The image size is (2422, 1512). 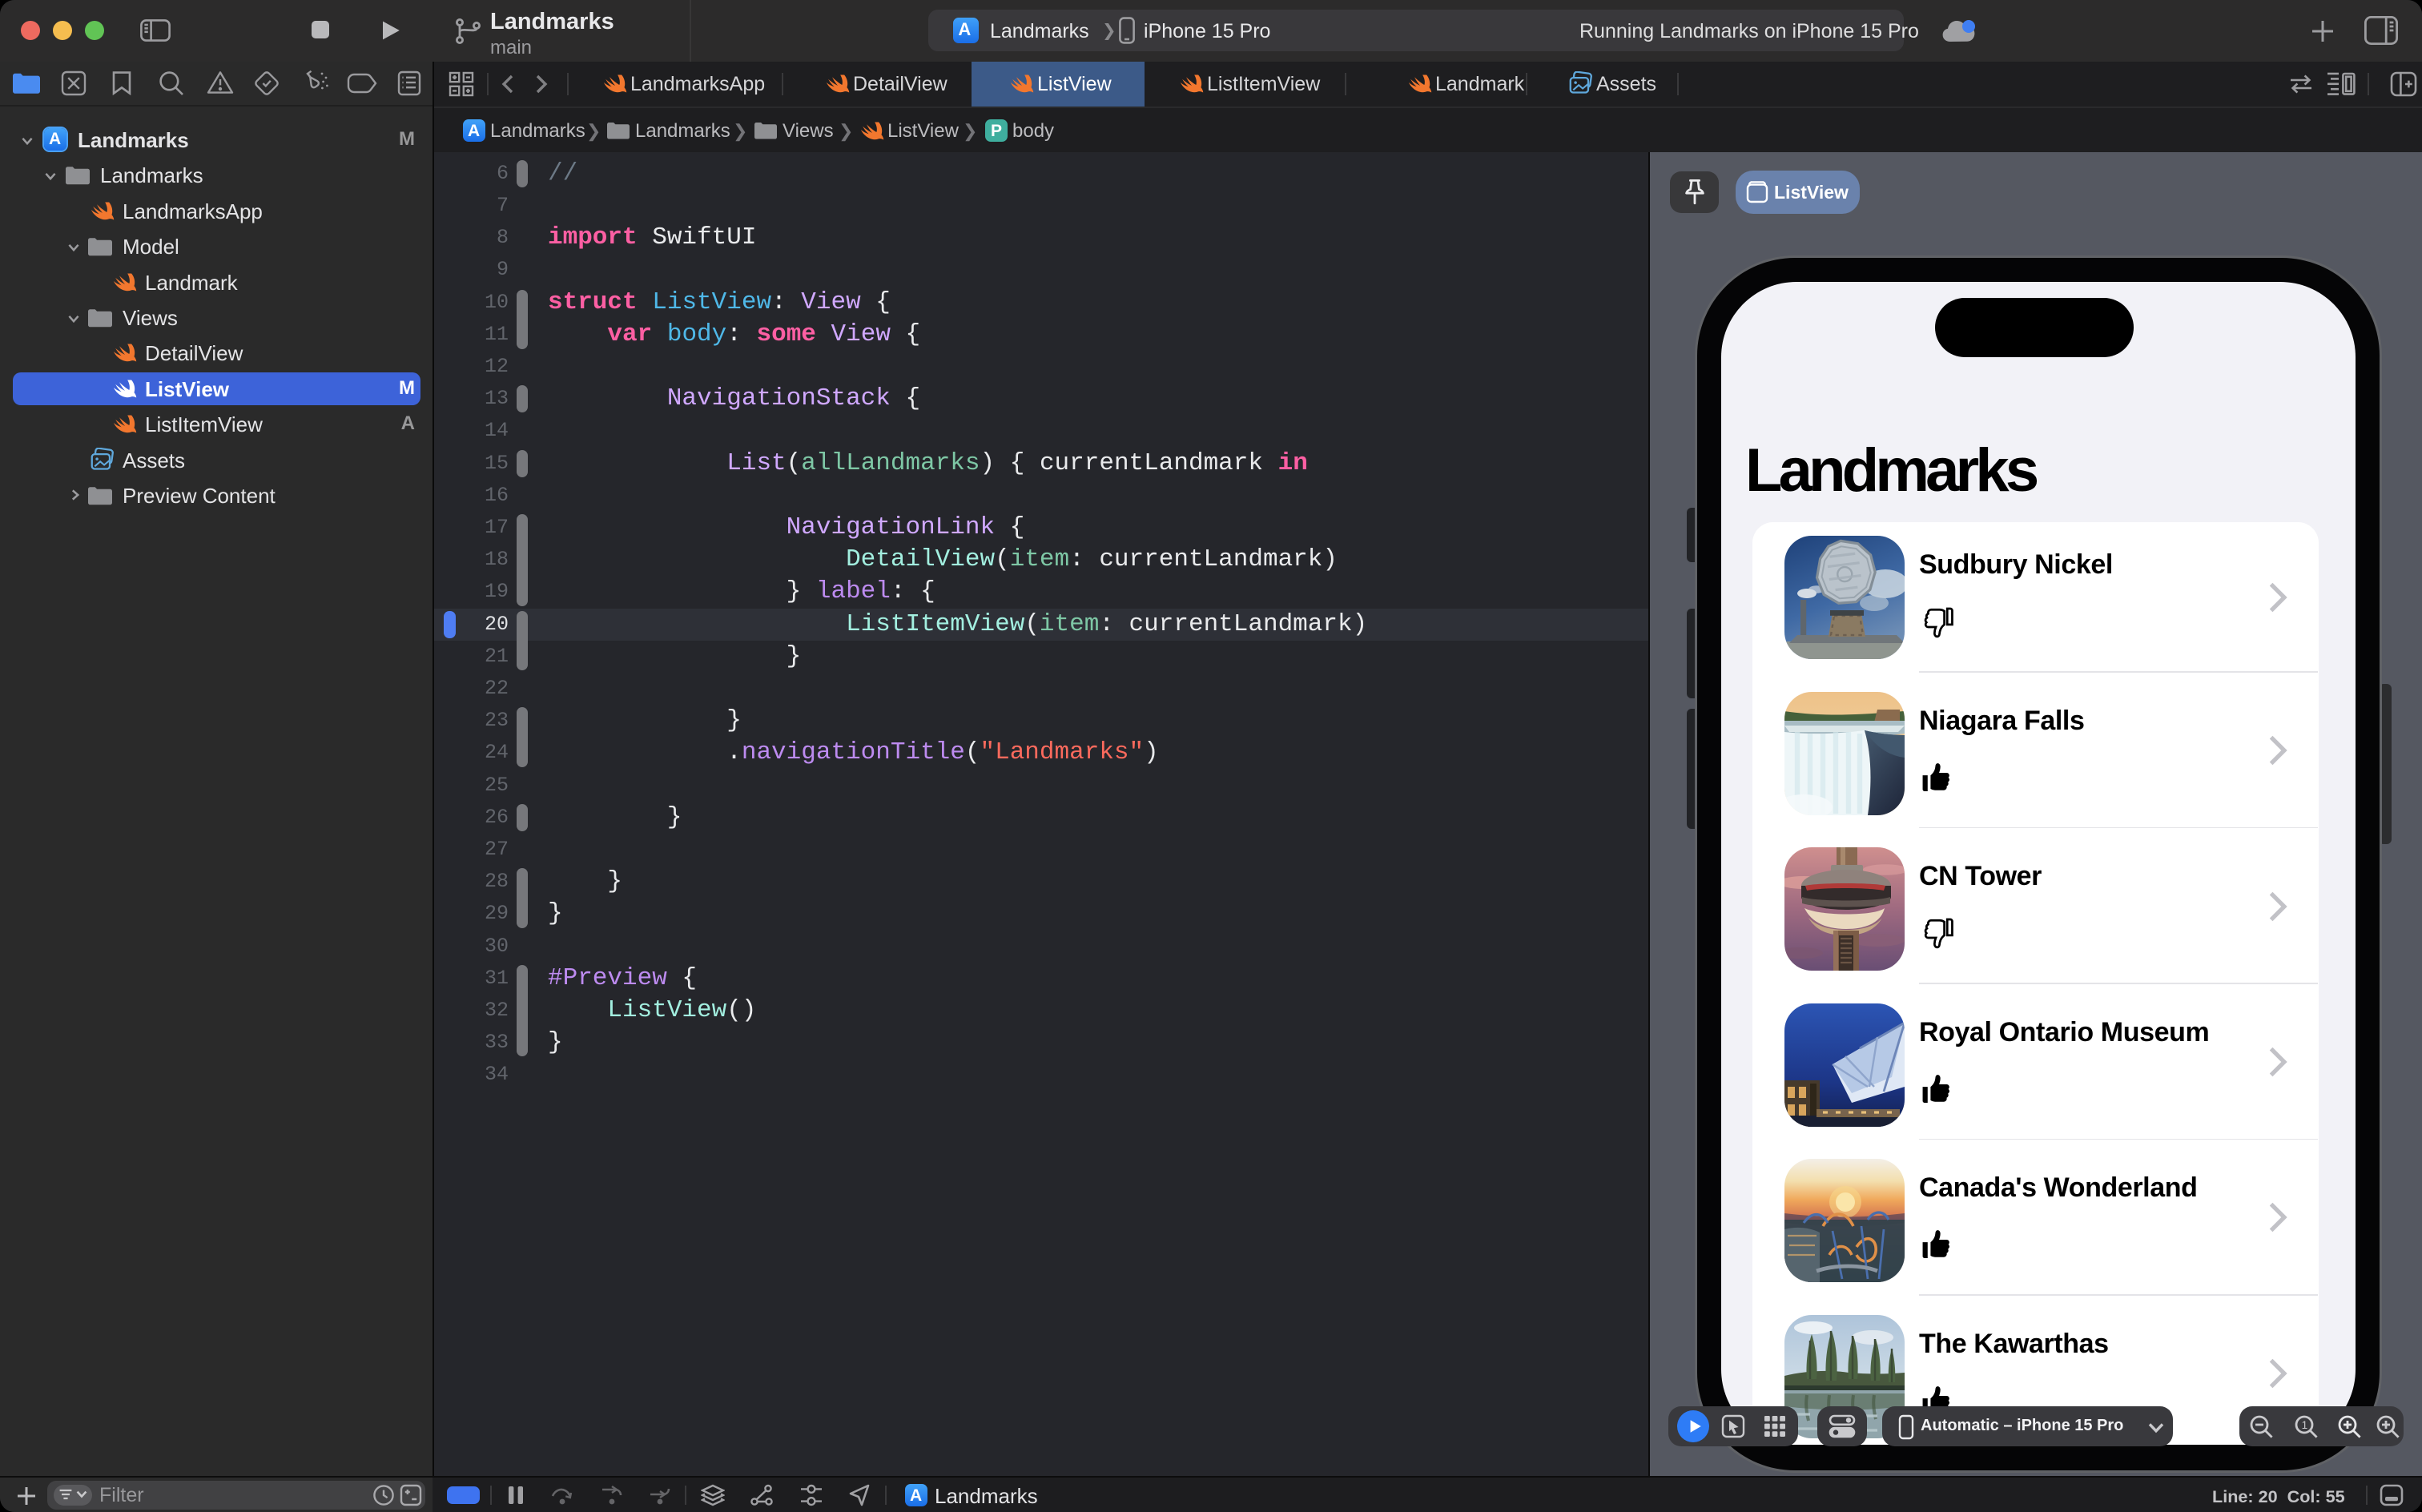 I want to click on svg-text: 1, so click(x=2305, y=1425).